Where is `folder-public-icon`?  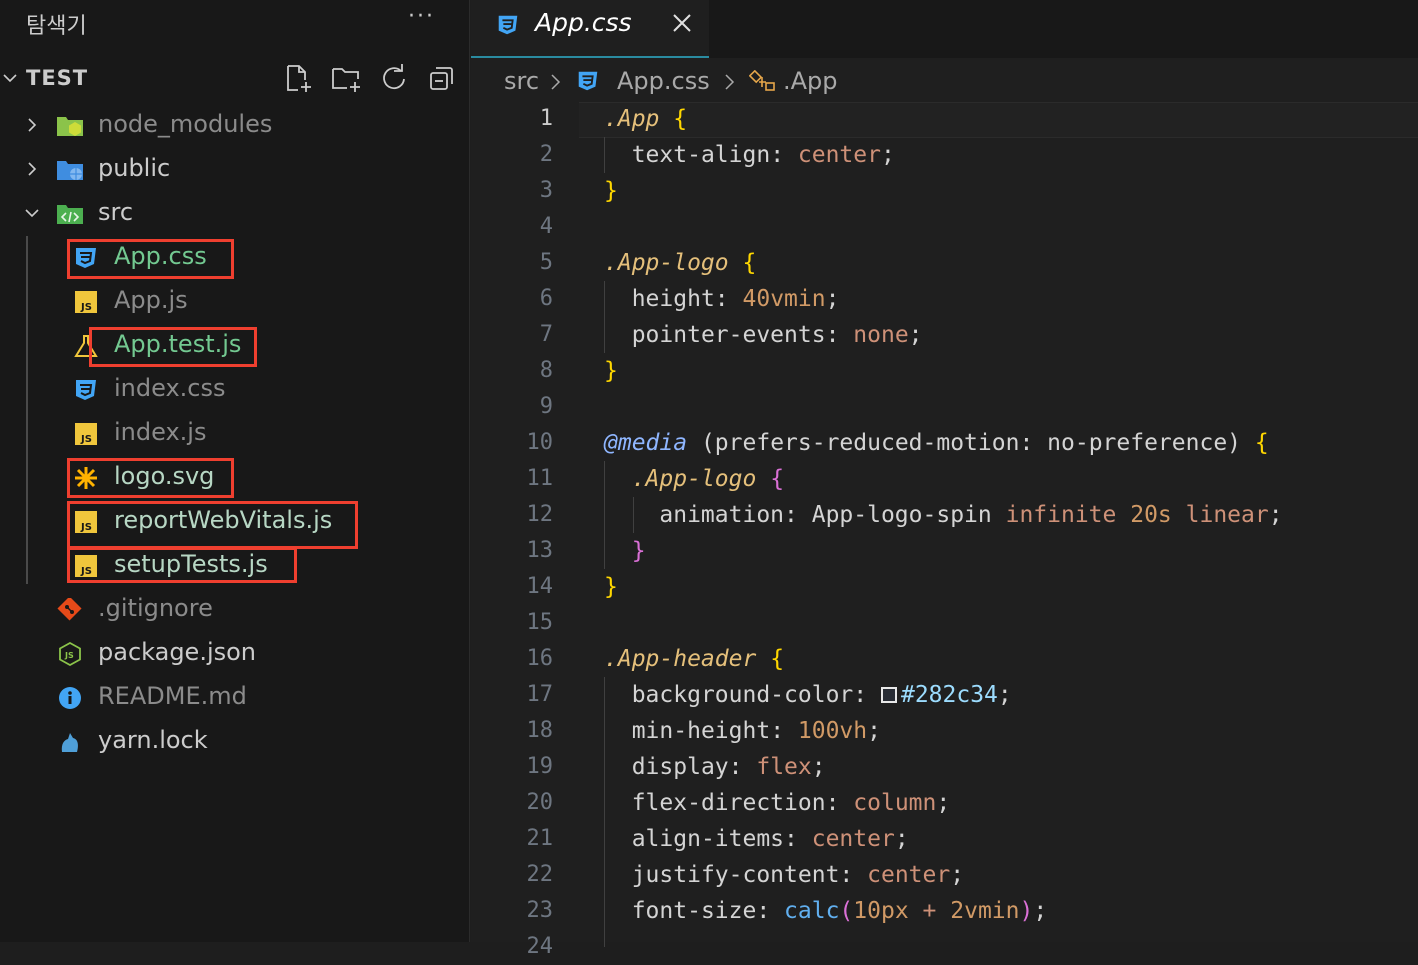 folder-public-icon is located at coordinates (70, 170).